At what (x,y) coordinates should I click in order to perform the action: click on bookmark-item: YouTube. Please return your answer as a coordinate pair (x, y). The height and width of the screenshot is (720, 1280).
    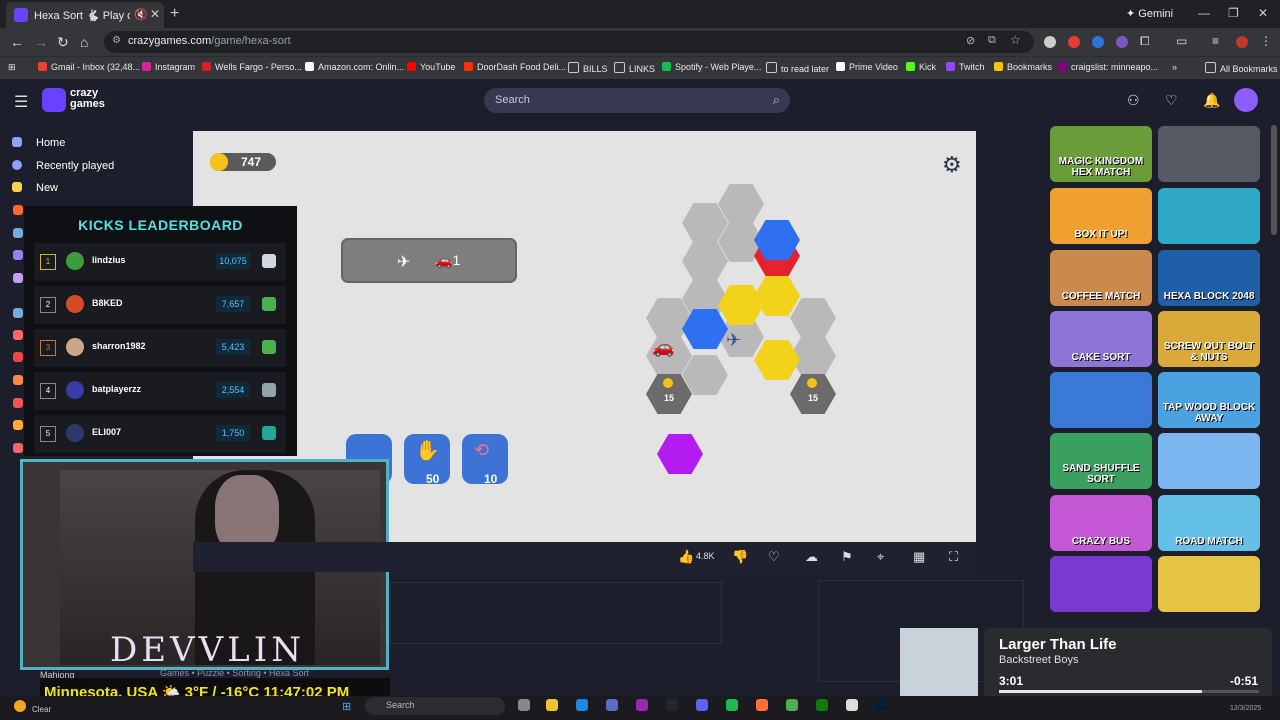
    Looking at the image, I should click on (431, 67).